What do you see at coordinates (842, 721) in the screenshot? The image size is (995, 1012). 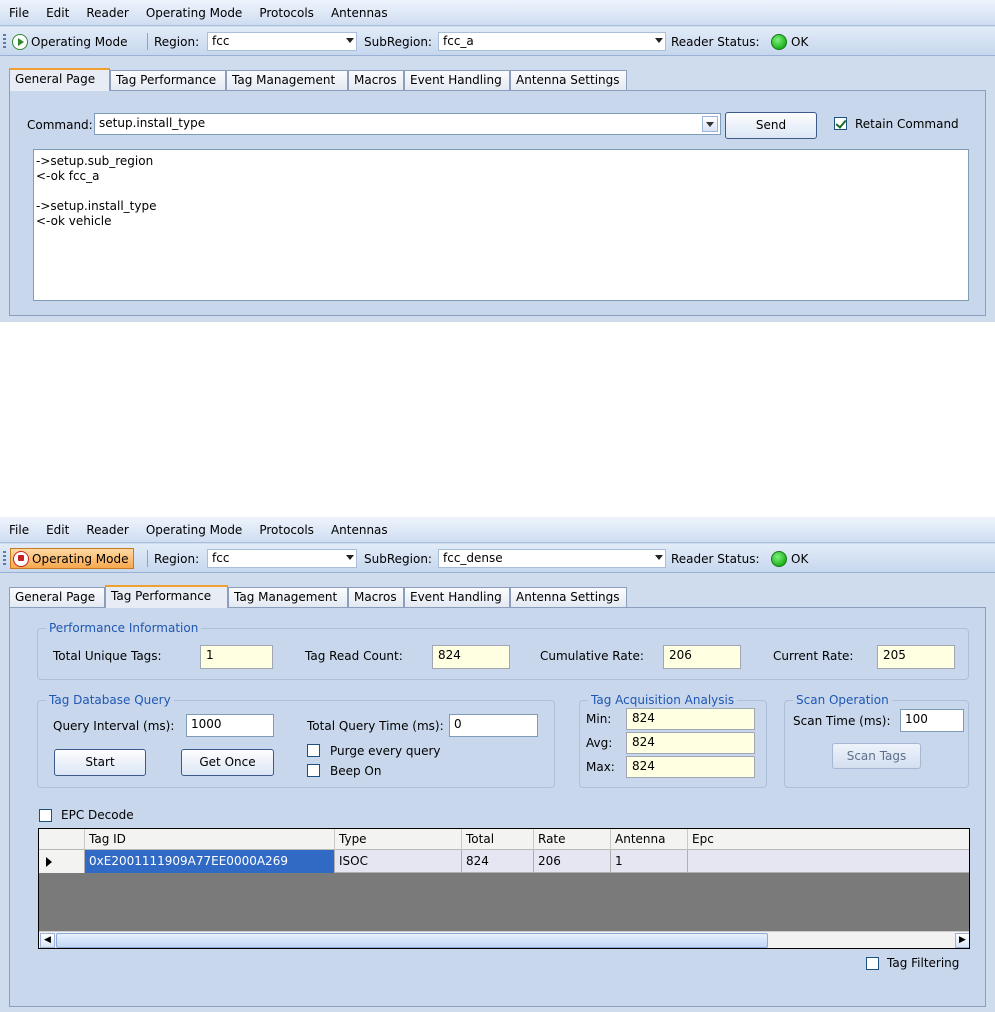 I see `scan-time-label: Scan Time (ms):` at bounding box center [842, 721].